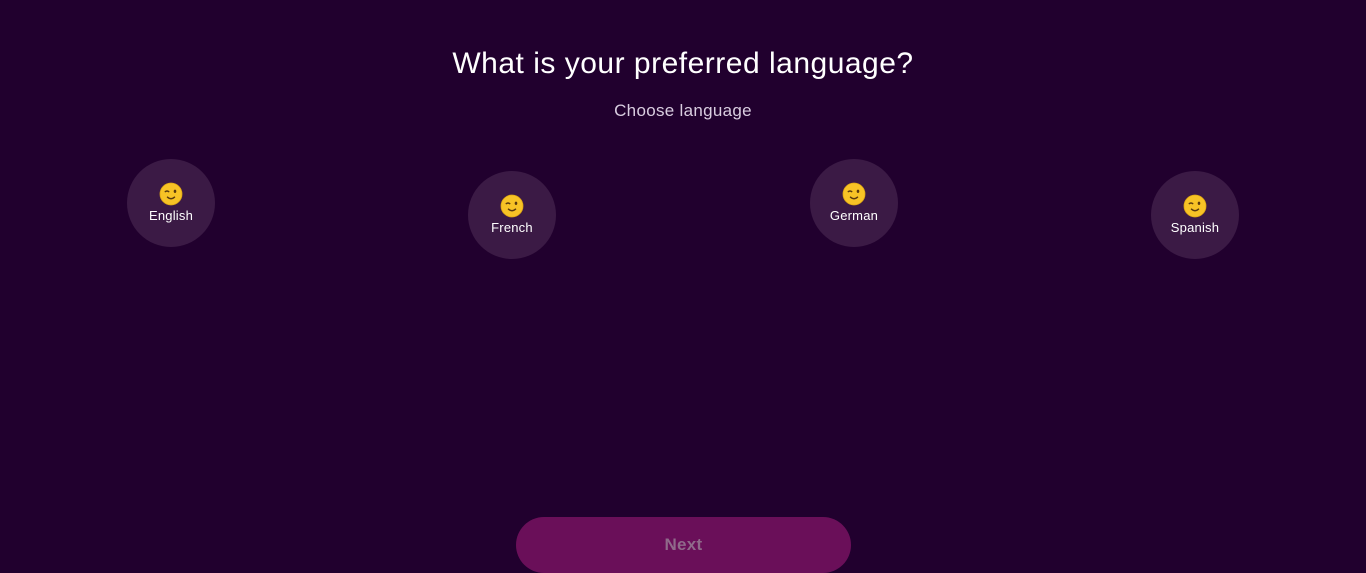 This screenshot has width=1366, height=573. I want to click on language-label: French, so click(512, 227).